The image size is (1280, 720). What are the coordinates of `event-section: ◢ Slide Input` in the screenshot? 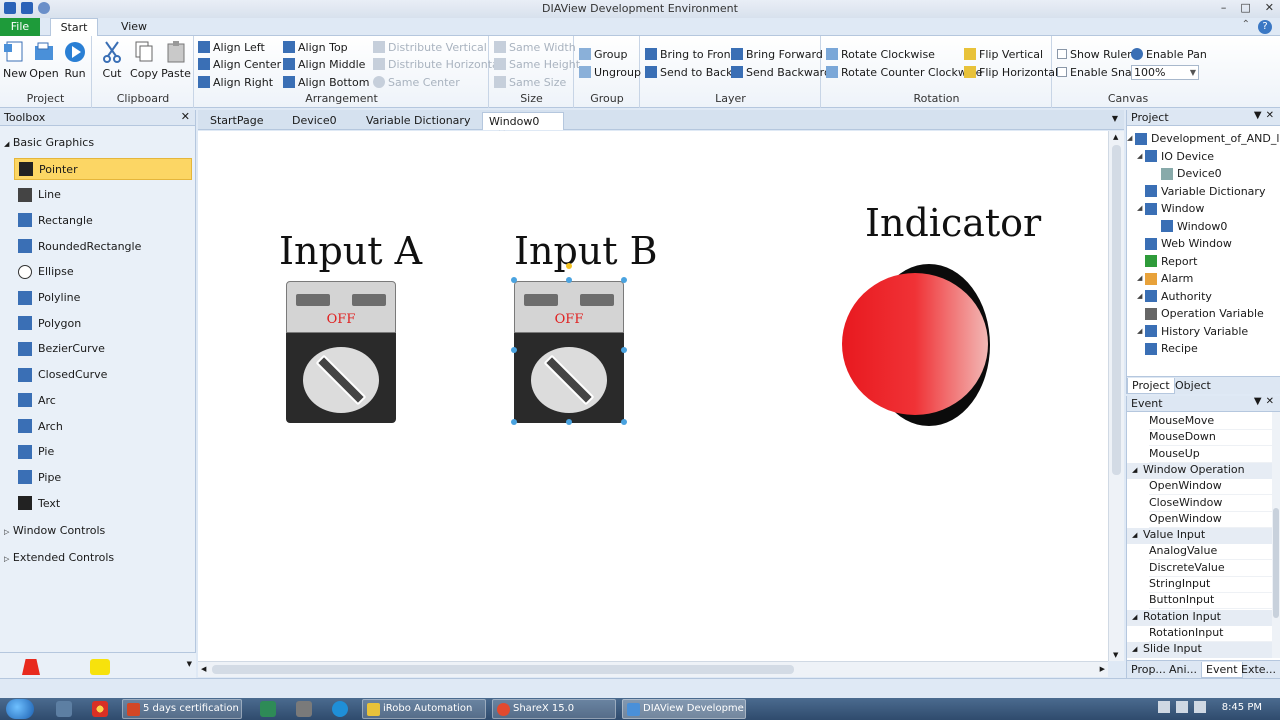 It's located at (1200, 650).